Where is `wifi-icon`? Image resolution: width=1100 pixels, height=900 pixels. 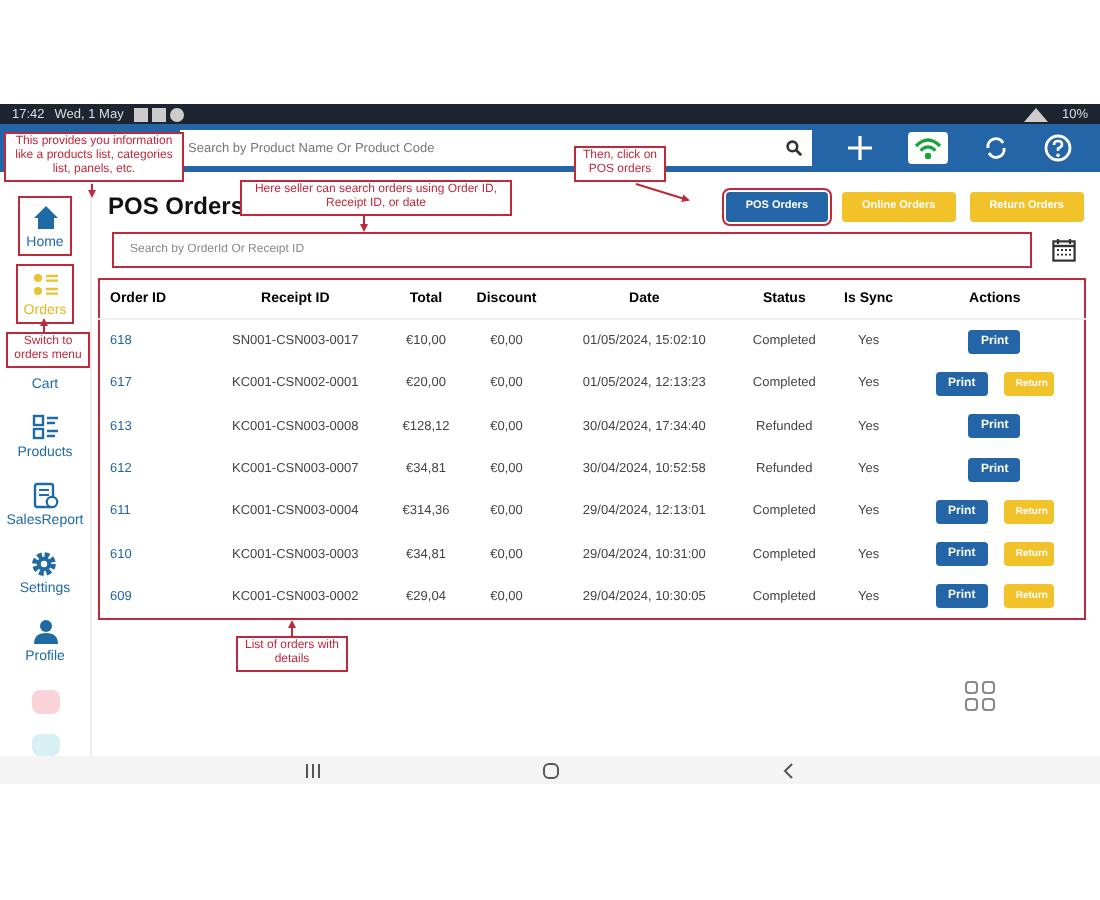
wifi-icon is located at coordinates (928, 148).